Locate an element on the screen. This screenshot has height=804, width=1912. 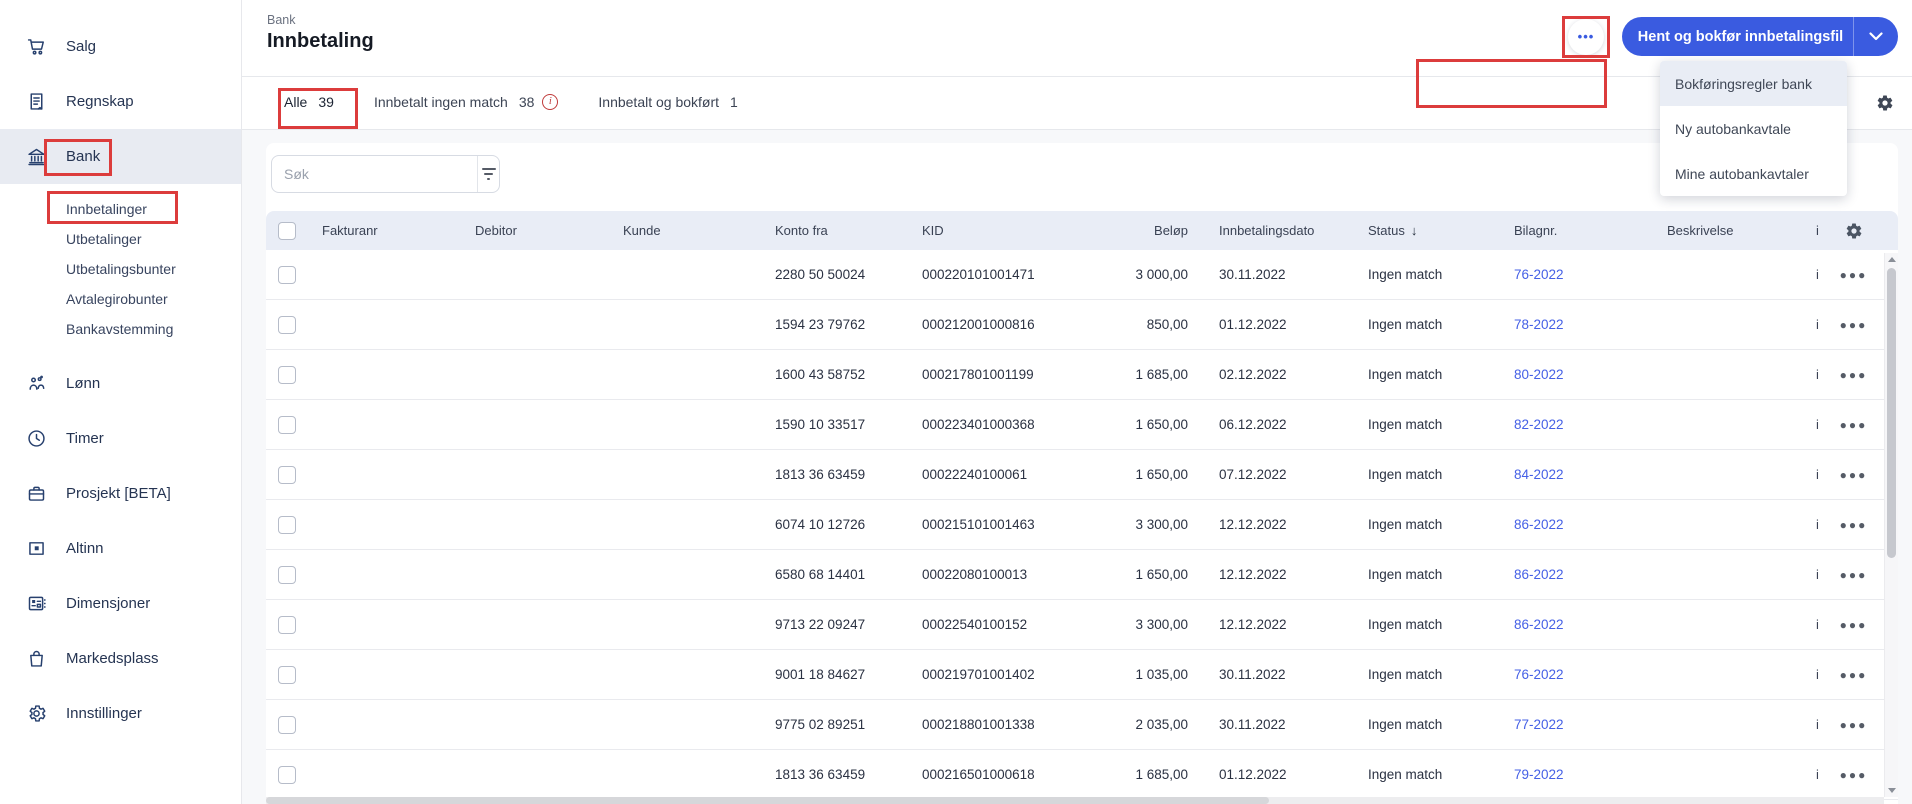
altinn-icon is located at coordinates (36, 548).